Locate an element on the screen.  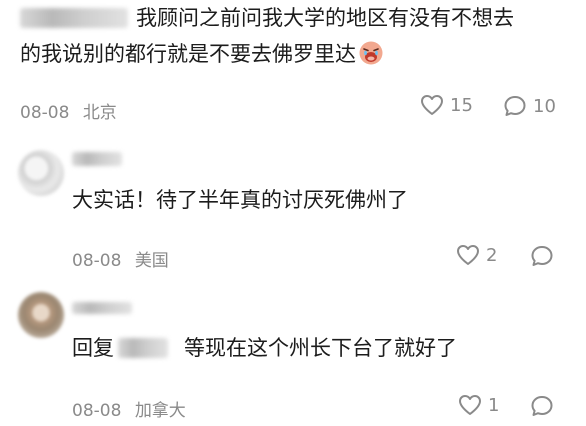
comment-1-line1: 我顾问之前问我大学的地区有没有不想去 is located at coordinates (325, 18).